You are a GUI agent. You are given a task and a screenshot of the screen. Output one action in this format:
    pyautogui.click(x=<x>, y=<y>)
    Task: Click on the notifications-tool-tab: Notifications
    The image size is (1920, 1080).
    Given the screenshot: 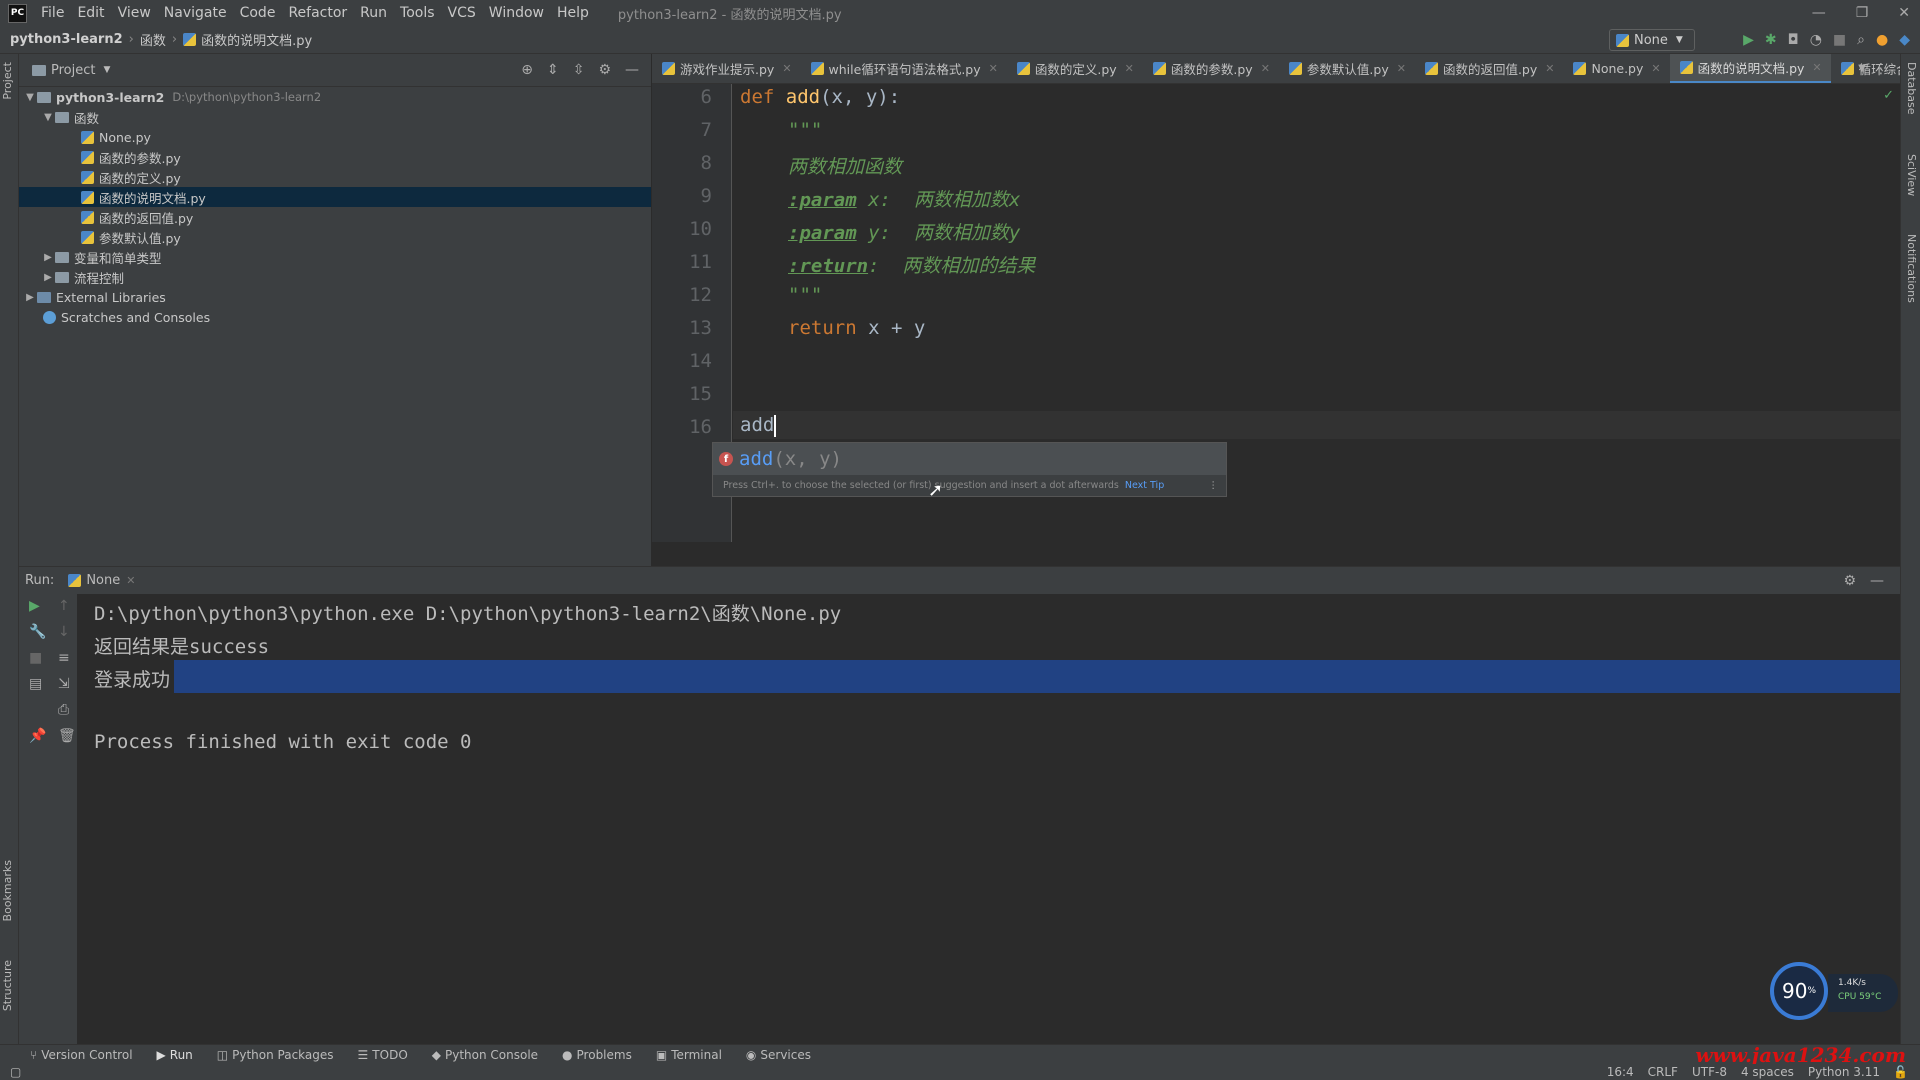 What is the action you would take?
    pyautogui.click(x=1911, y=268)
    